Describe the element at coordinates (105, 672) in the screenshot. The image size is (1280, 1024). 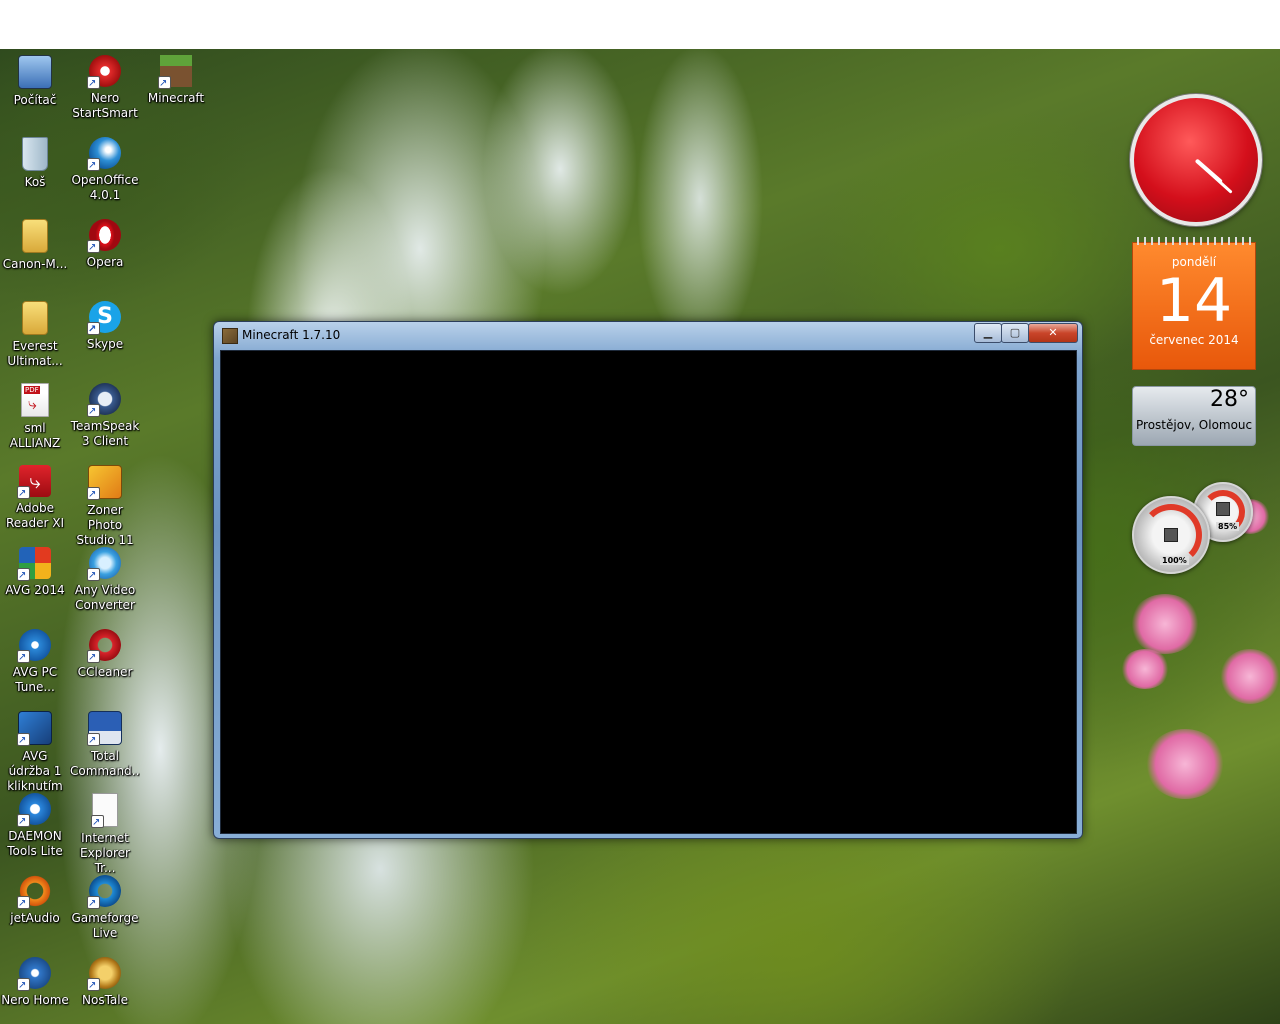
I see `desktop-icon-label: CCleaner` at that location.